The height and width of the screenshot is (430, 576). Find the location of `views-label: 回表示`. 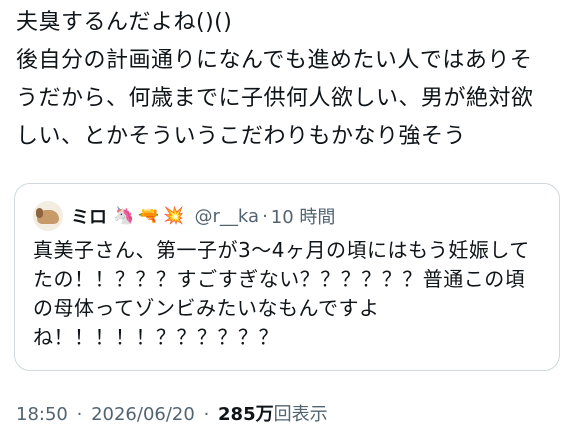

views-label: 回表示 is located at coordinates (300, 414).